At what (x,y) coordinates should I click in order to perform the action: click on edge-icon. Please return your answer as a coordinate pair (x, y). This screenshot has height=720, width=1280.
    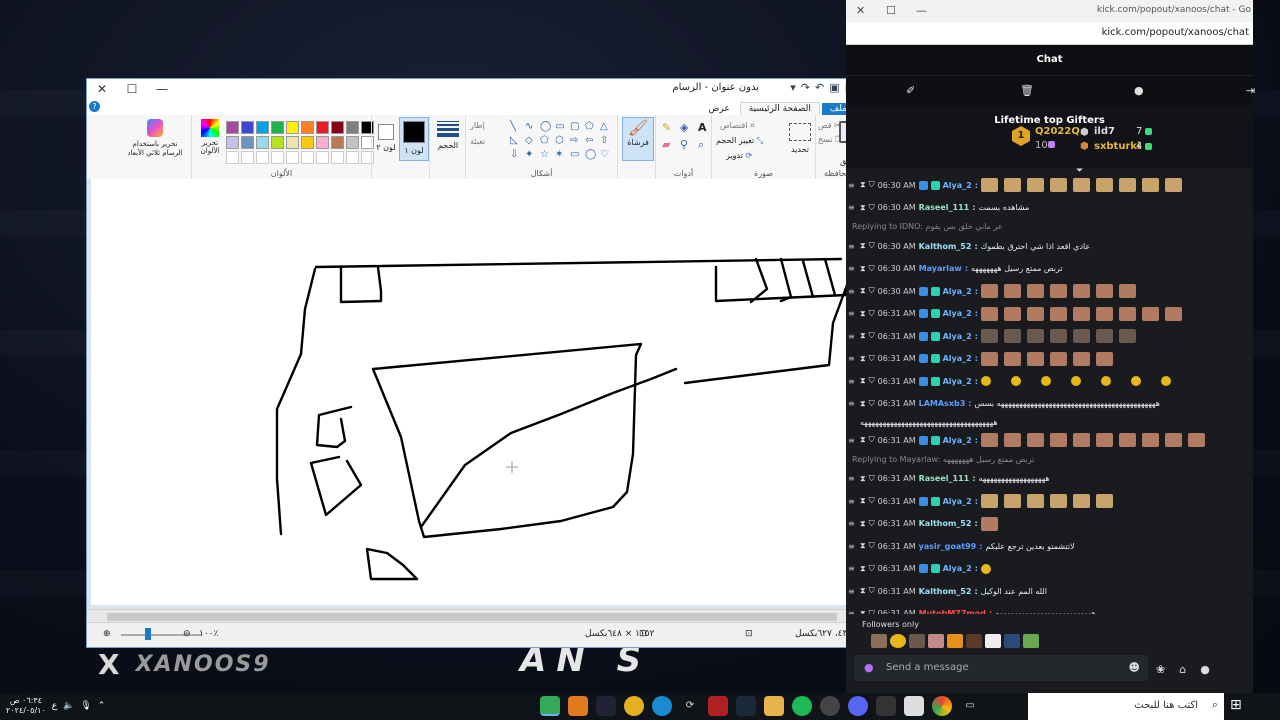
    Looking at the image, I should click on (662, 706).